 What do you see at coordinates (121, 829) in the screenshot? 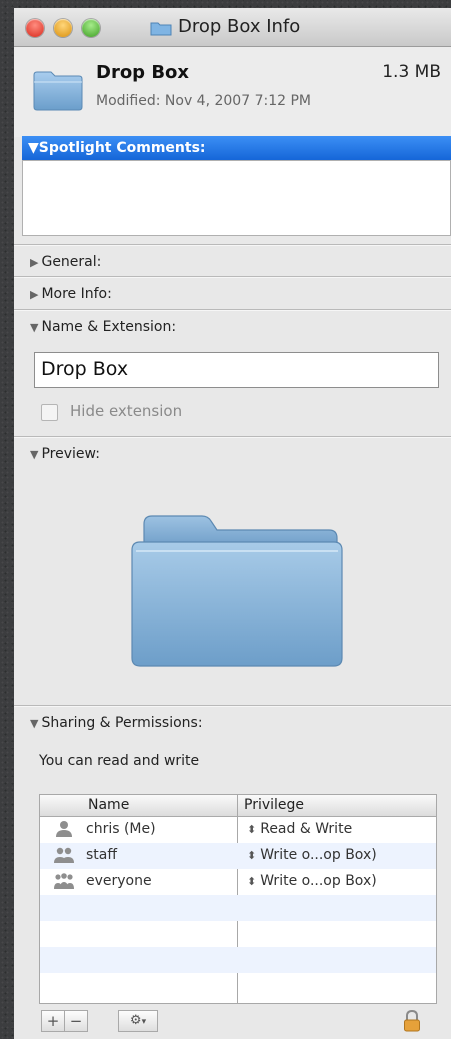
I see `user-name: chris (Me)` at bounding box center [121, 829].